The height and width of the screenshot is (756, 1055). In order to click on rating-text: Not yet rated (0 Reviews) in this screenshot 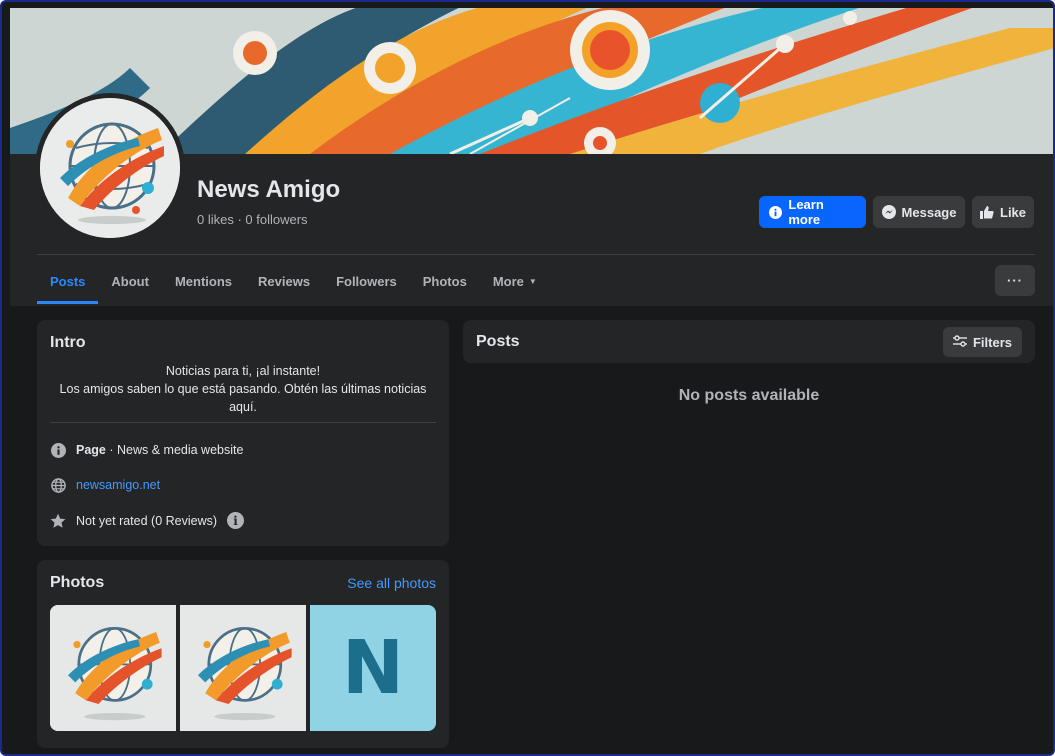, I will do `click(147, 520)`.